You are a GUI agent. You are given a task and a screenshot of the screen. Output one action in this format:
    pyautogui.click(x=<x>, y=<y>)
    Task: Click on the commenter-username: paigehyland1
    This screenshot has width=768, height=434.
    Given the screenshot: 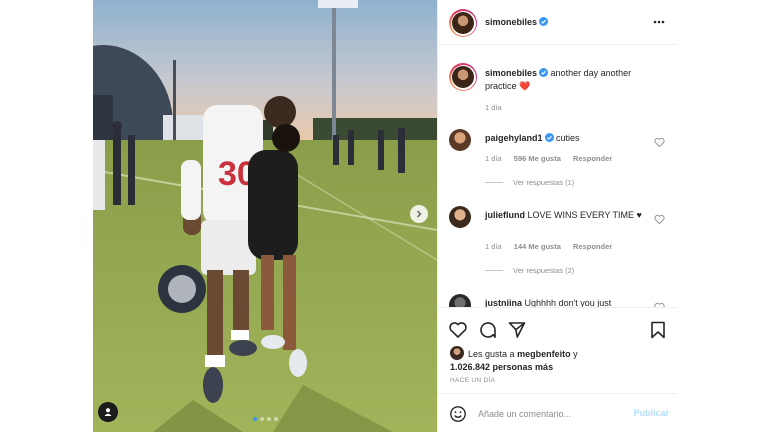 What is the action you would take?
    pyautogui.click(x=514, y=138)
    